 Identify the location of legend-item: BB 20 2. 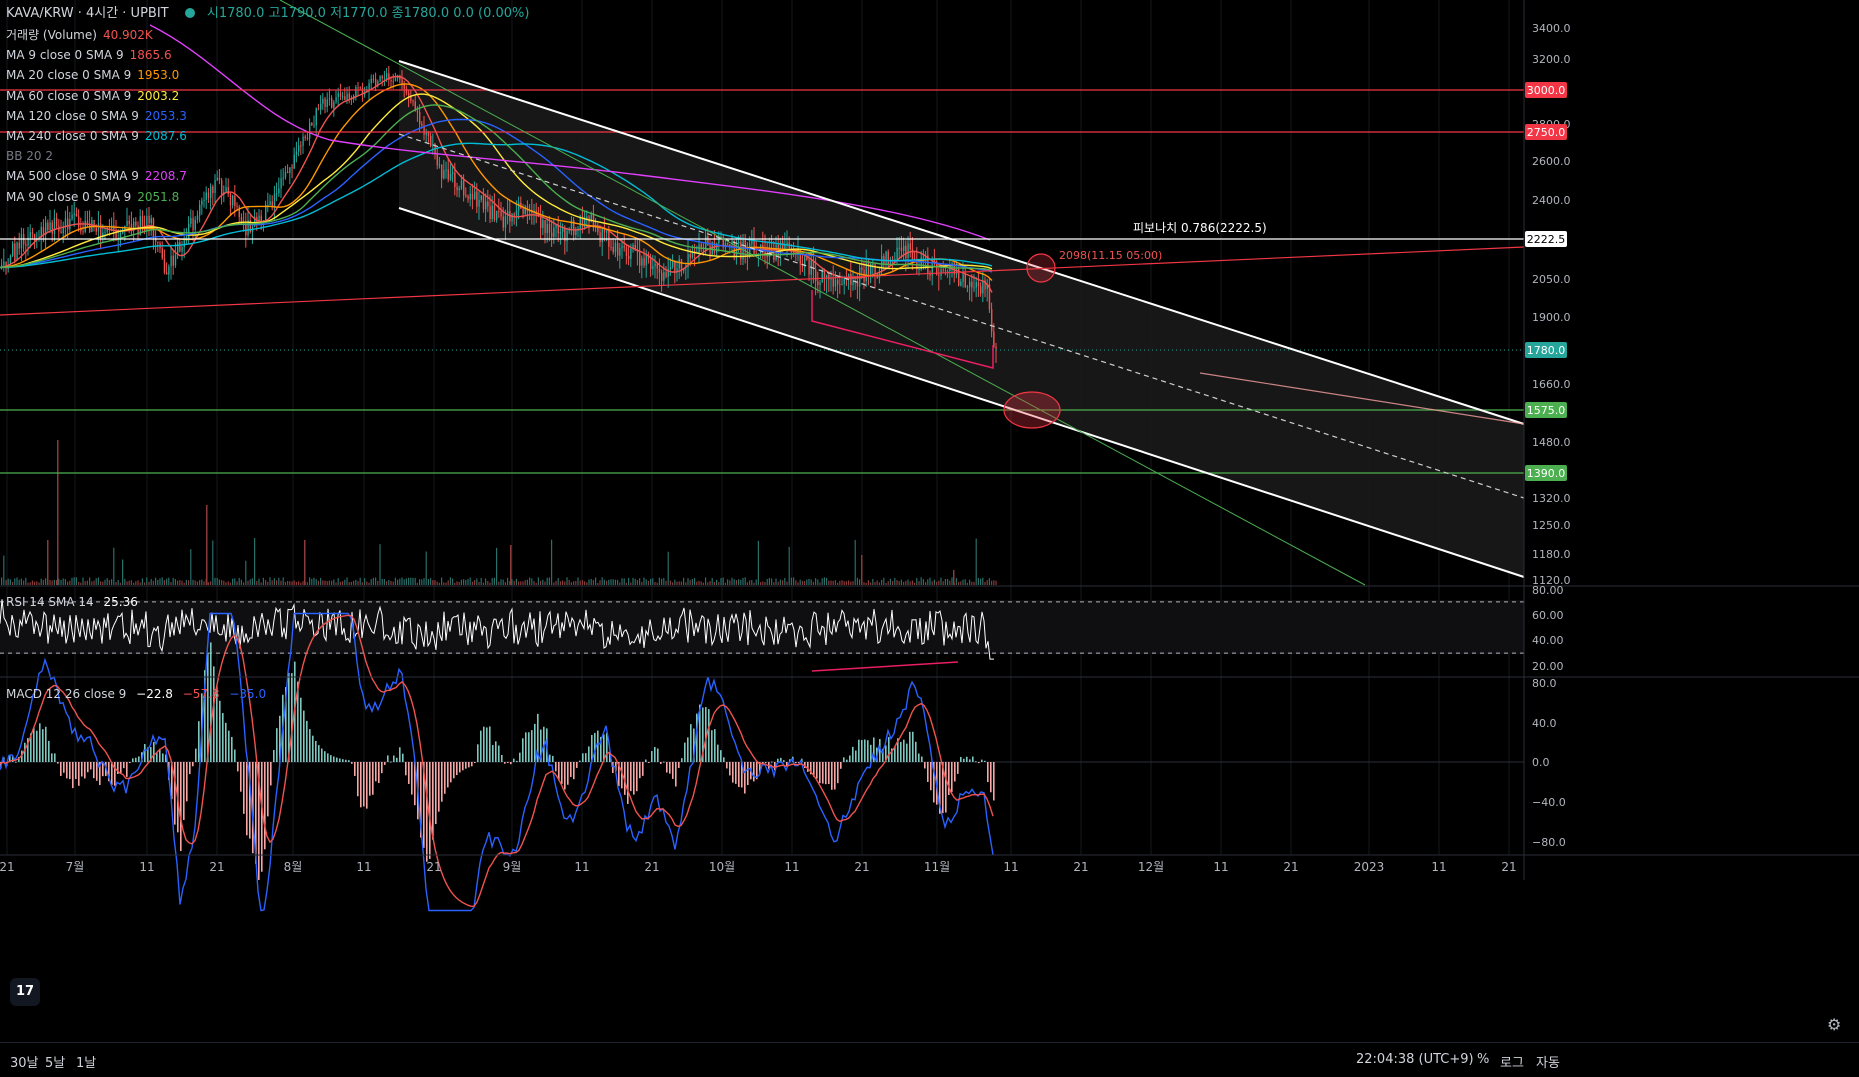
(32, 156).